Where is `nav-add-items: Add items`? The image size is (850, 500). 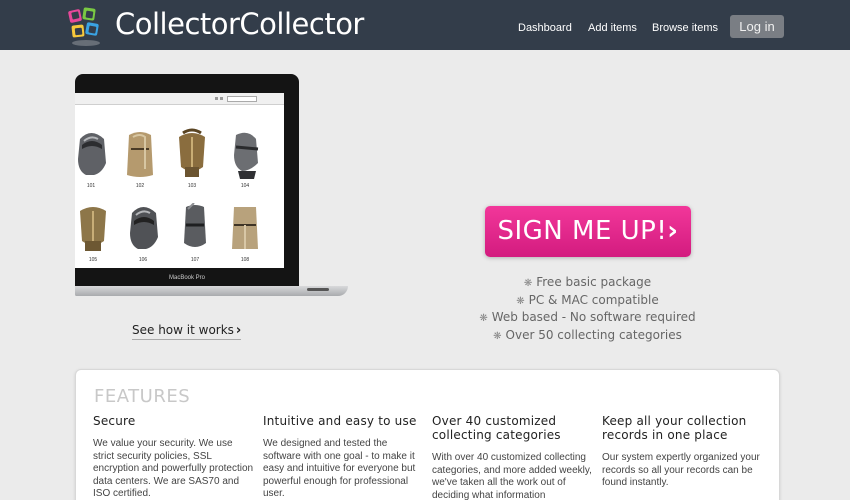
nav-add-items: Add items is located at coordinates (612, 28).